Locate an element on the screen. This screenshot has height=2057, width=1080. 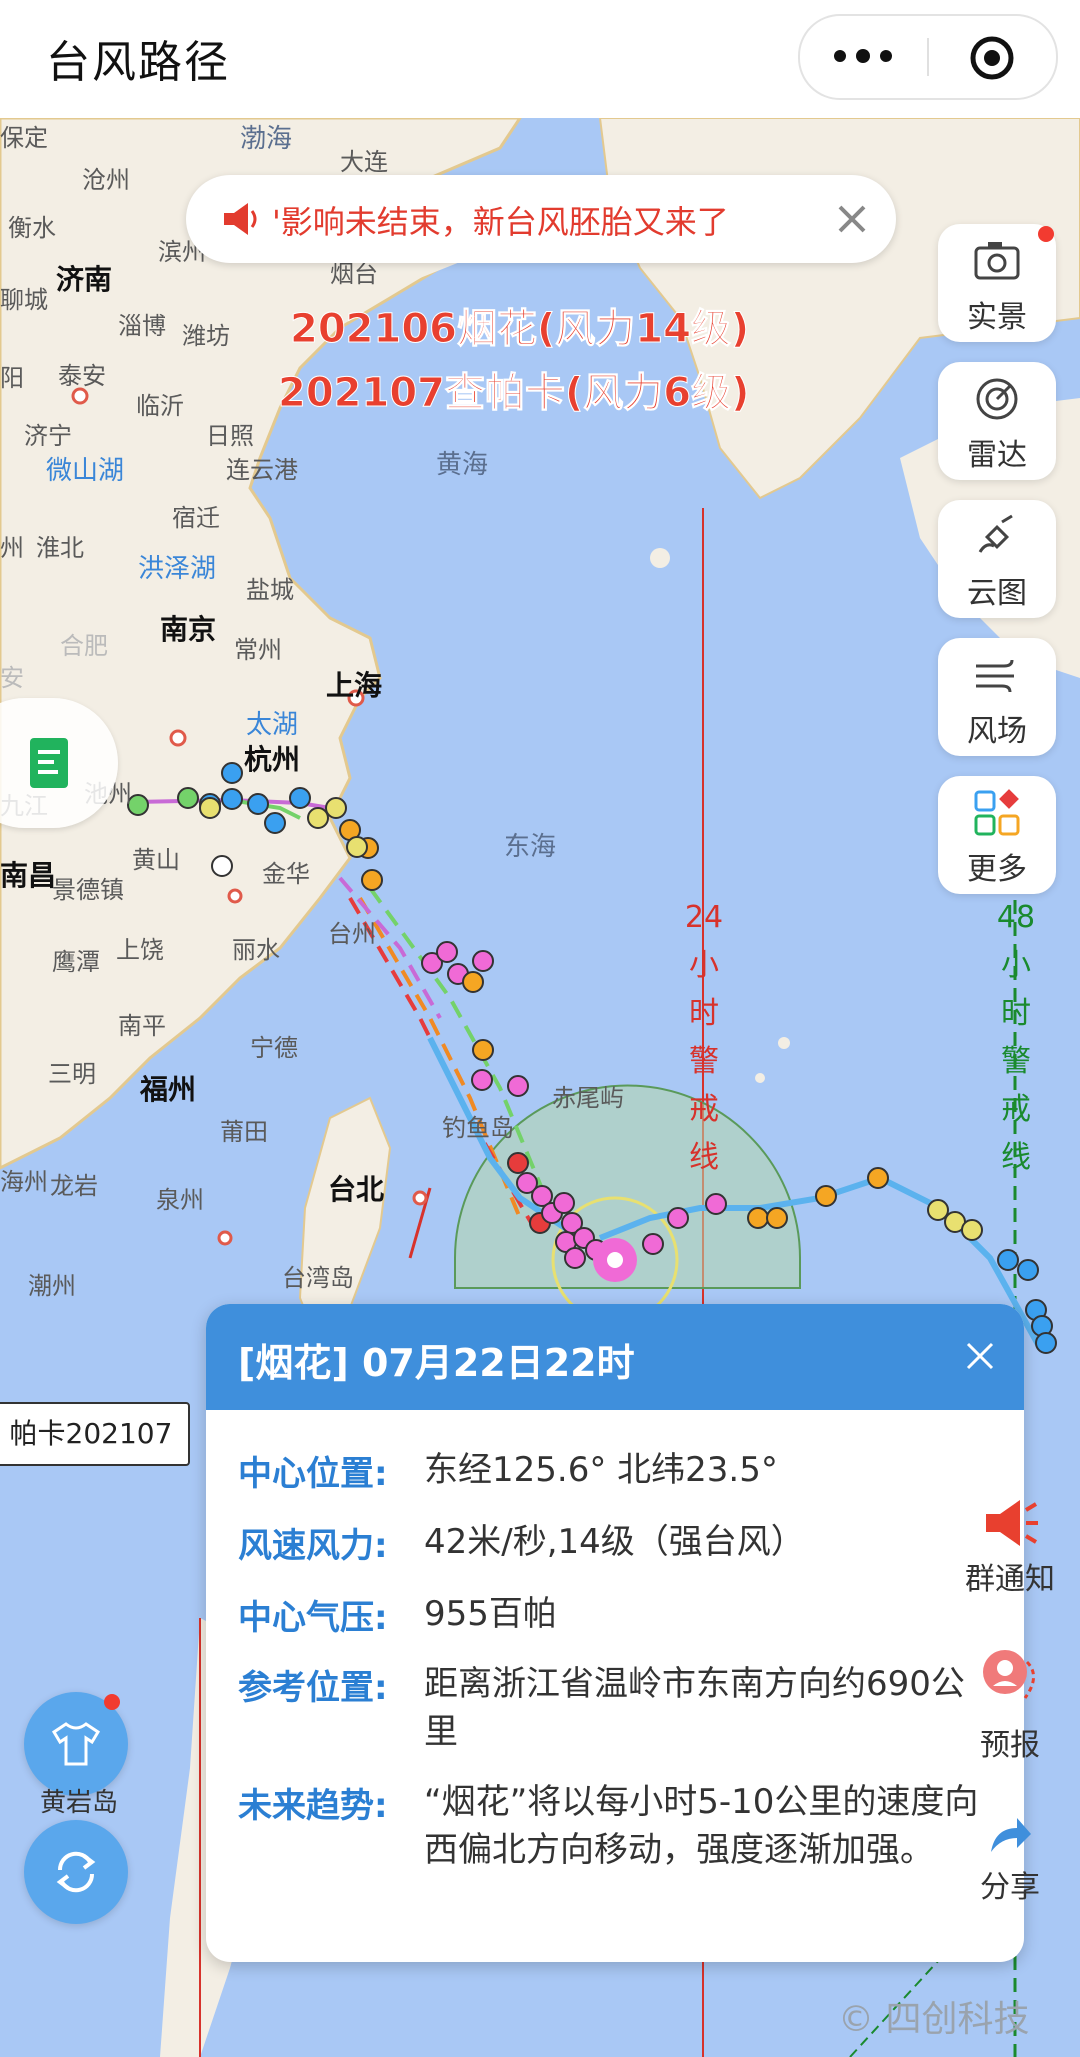
refresh-button is located at coordinates (76, 1872).